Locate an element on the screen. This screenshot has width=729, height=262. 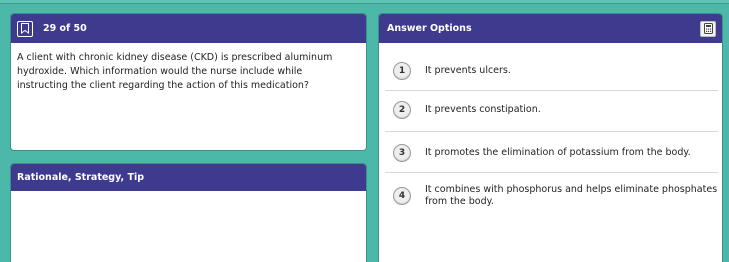
option-number: 4 is located at coordinates (402, 196).